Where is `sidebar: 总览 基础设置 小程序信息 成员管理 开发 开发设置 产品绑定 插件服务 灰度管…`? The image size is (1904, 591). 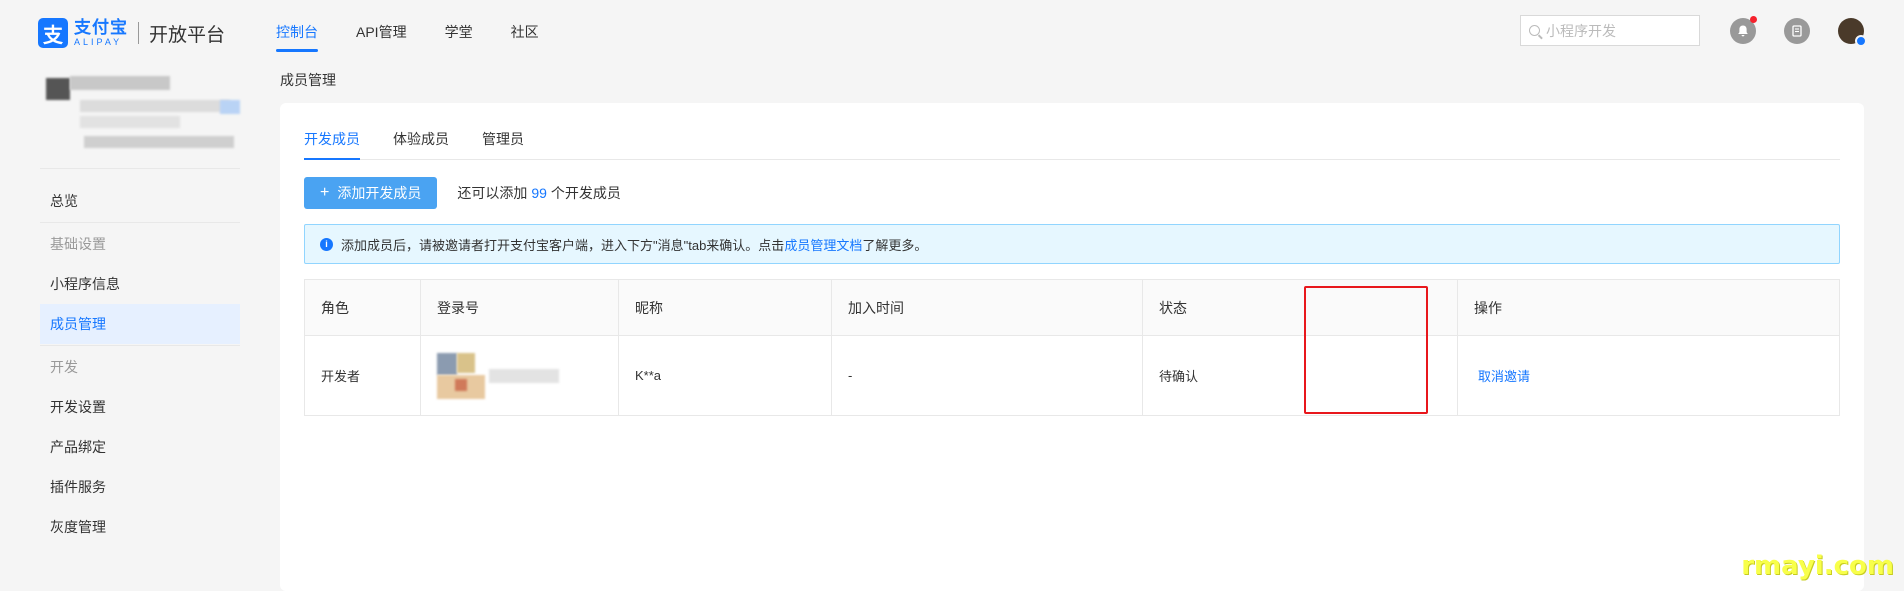 sidebar: 总览 基础设置 小程序信息 成员管理 开发 开发设置 产品绑定 插件服务 灰度管… is located at coordinates (140, 327).